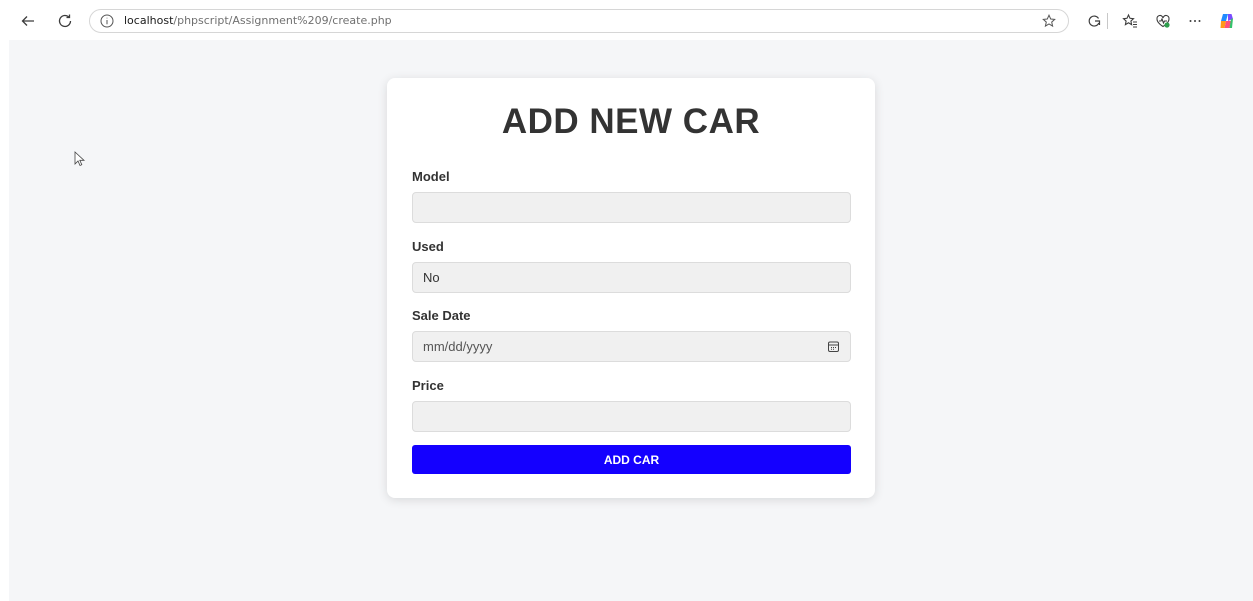 The width and height of the screenshot is (1253, 601). What do you see at coordinates (1107, 21) in the screenshot?
I see `toolbar-separator` at bounding box center [1107, 21].